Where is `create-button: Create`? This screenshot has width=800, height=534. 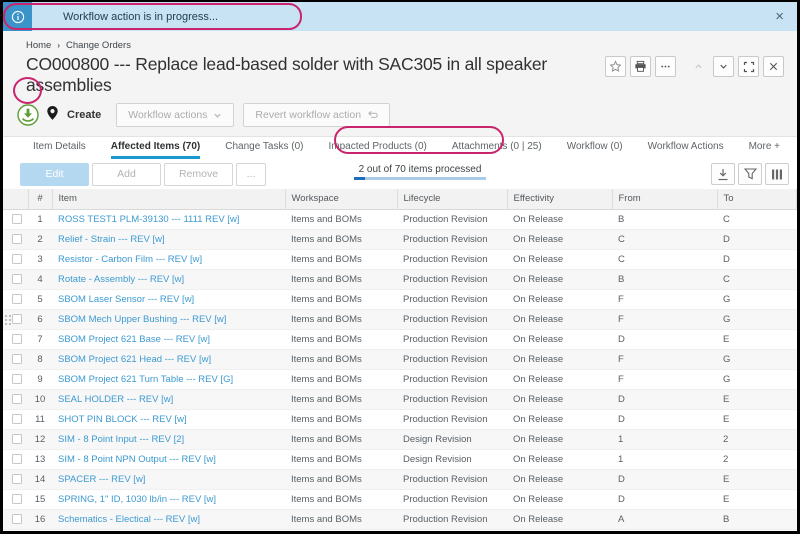 create-button: Create is located at coordinates (84, 115).